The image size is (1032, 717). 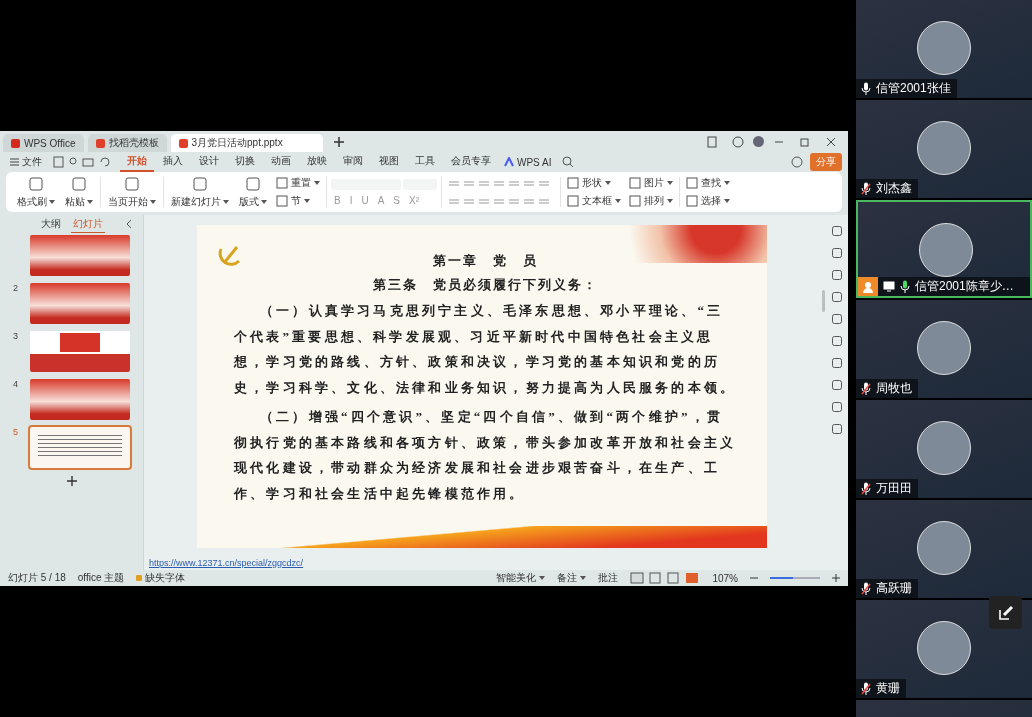 What do you see at coordinates (16, 385) in the screenshot?
I see `slide-number: 4` at bounding box center [16, 385].